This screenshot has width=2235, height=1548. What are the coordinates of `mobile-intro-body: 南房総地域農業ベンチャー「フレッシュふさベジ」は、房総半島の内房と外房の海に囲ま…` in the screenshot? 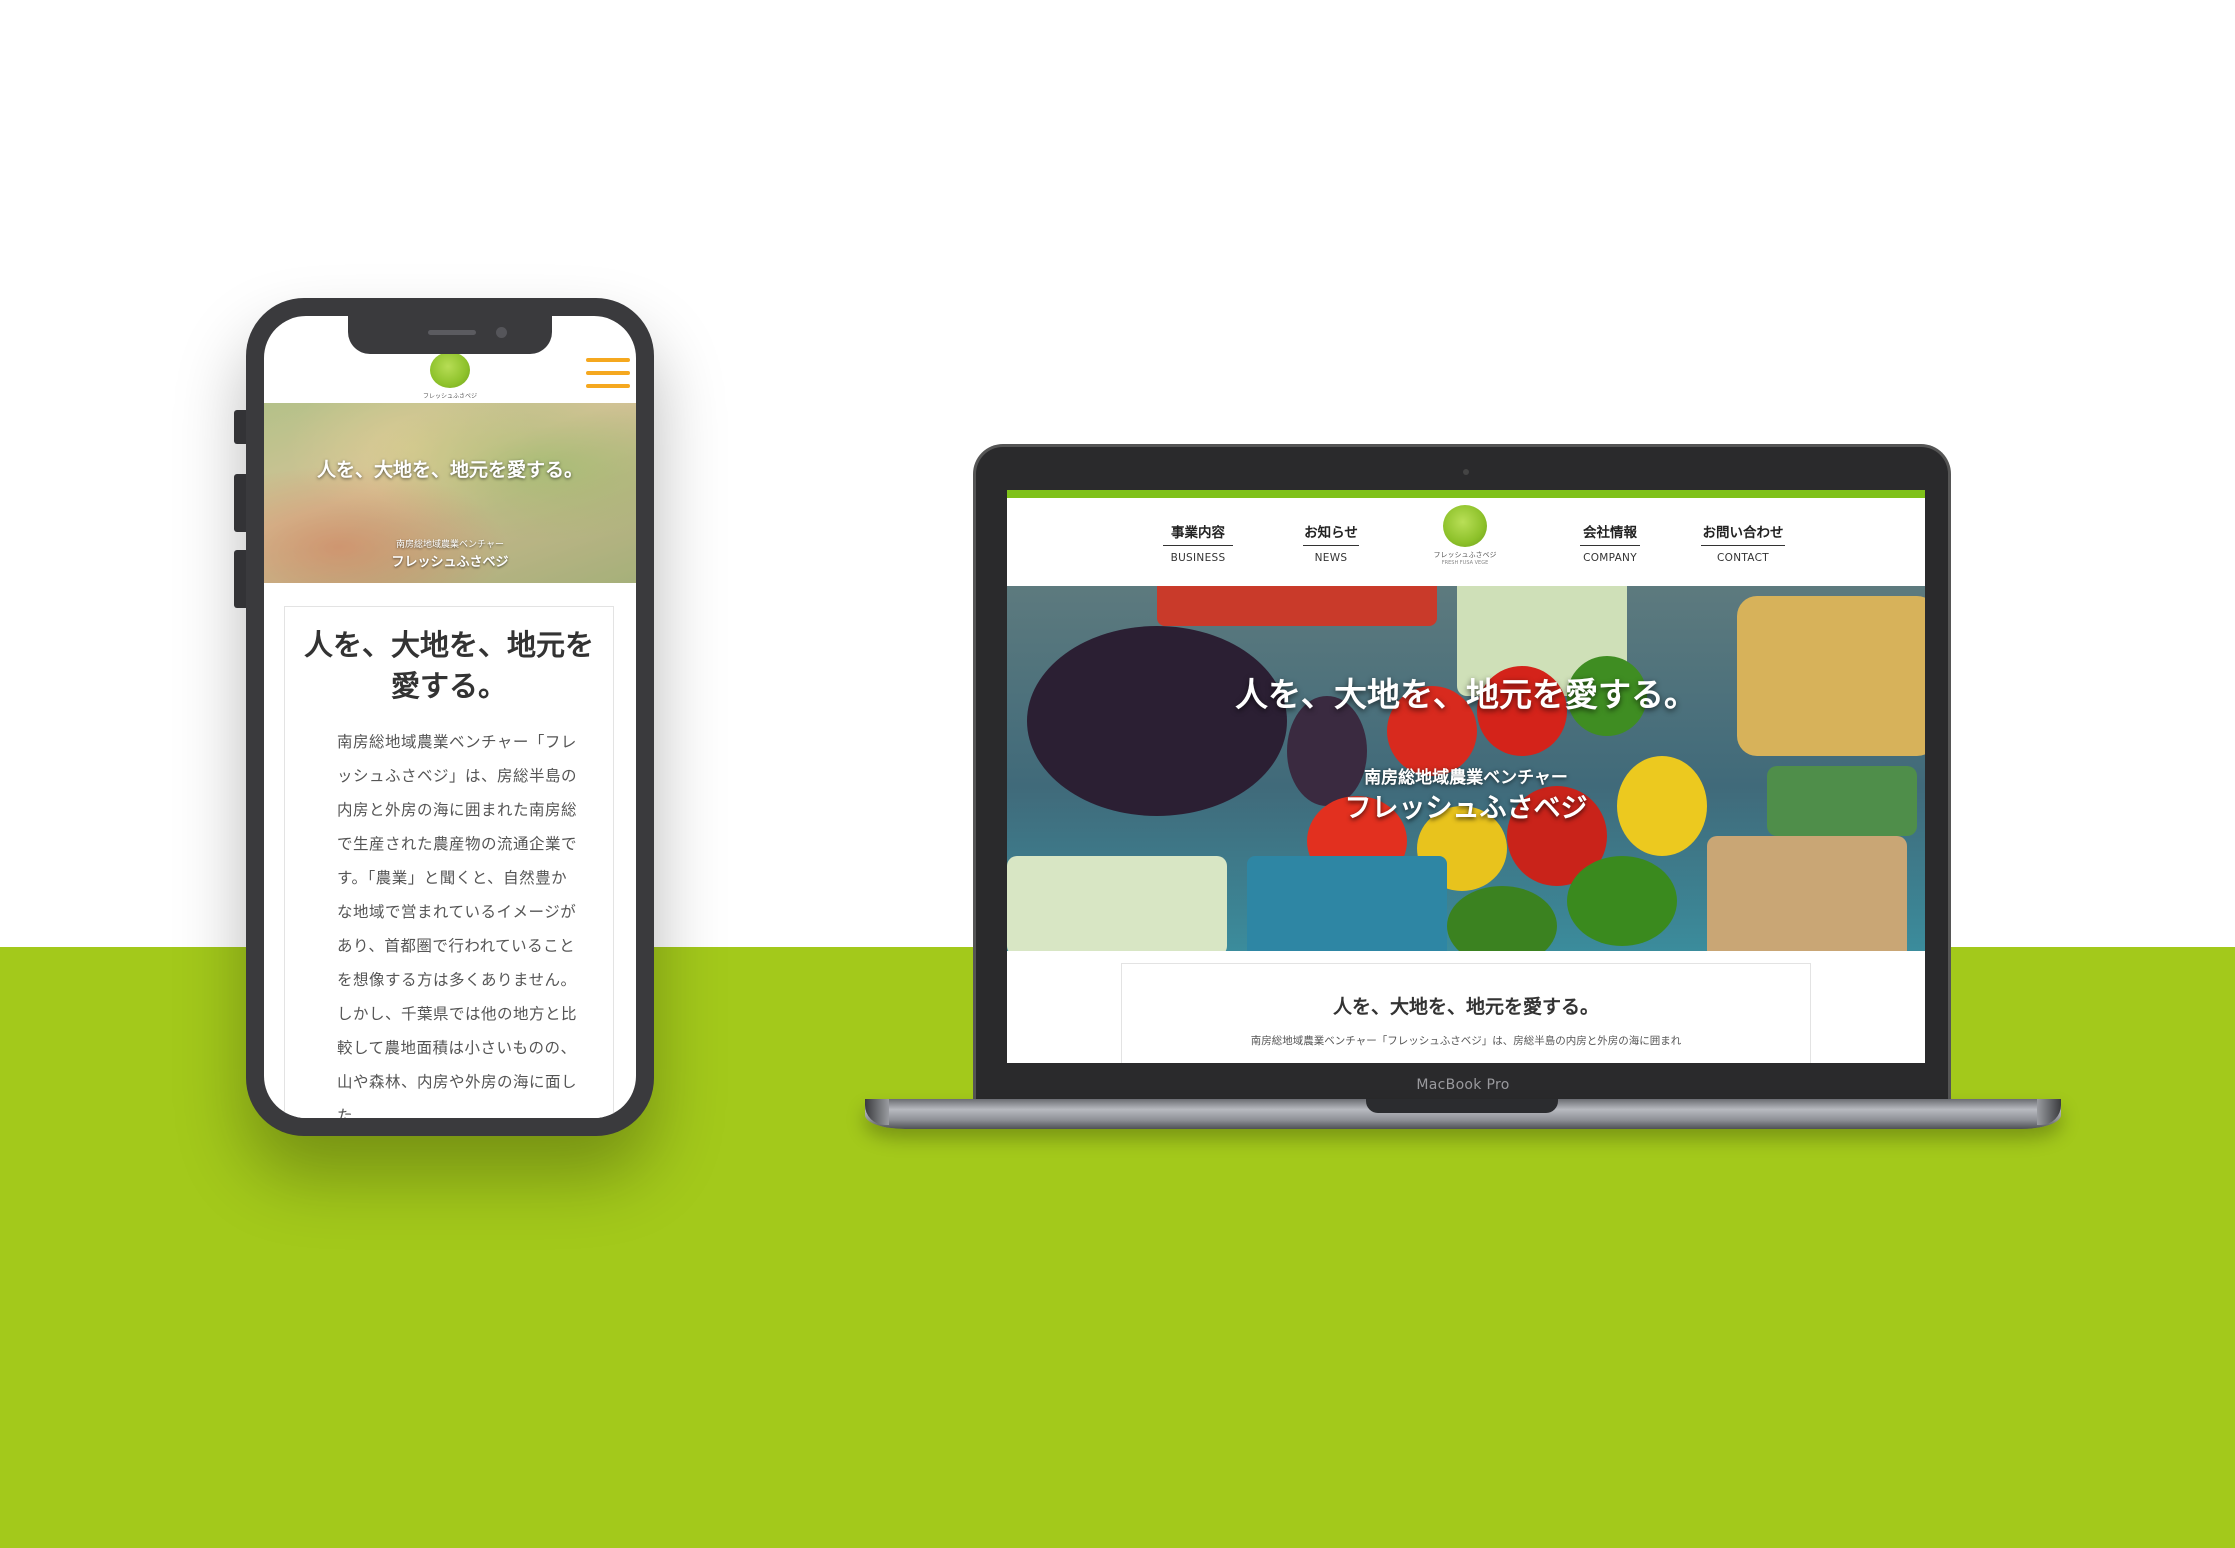 It's located at (457, 925).